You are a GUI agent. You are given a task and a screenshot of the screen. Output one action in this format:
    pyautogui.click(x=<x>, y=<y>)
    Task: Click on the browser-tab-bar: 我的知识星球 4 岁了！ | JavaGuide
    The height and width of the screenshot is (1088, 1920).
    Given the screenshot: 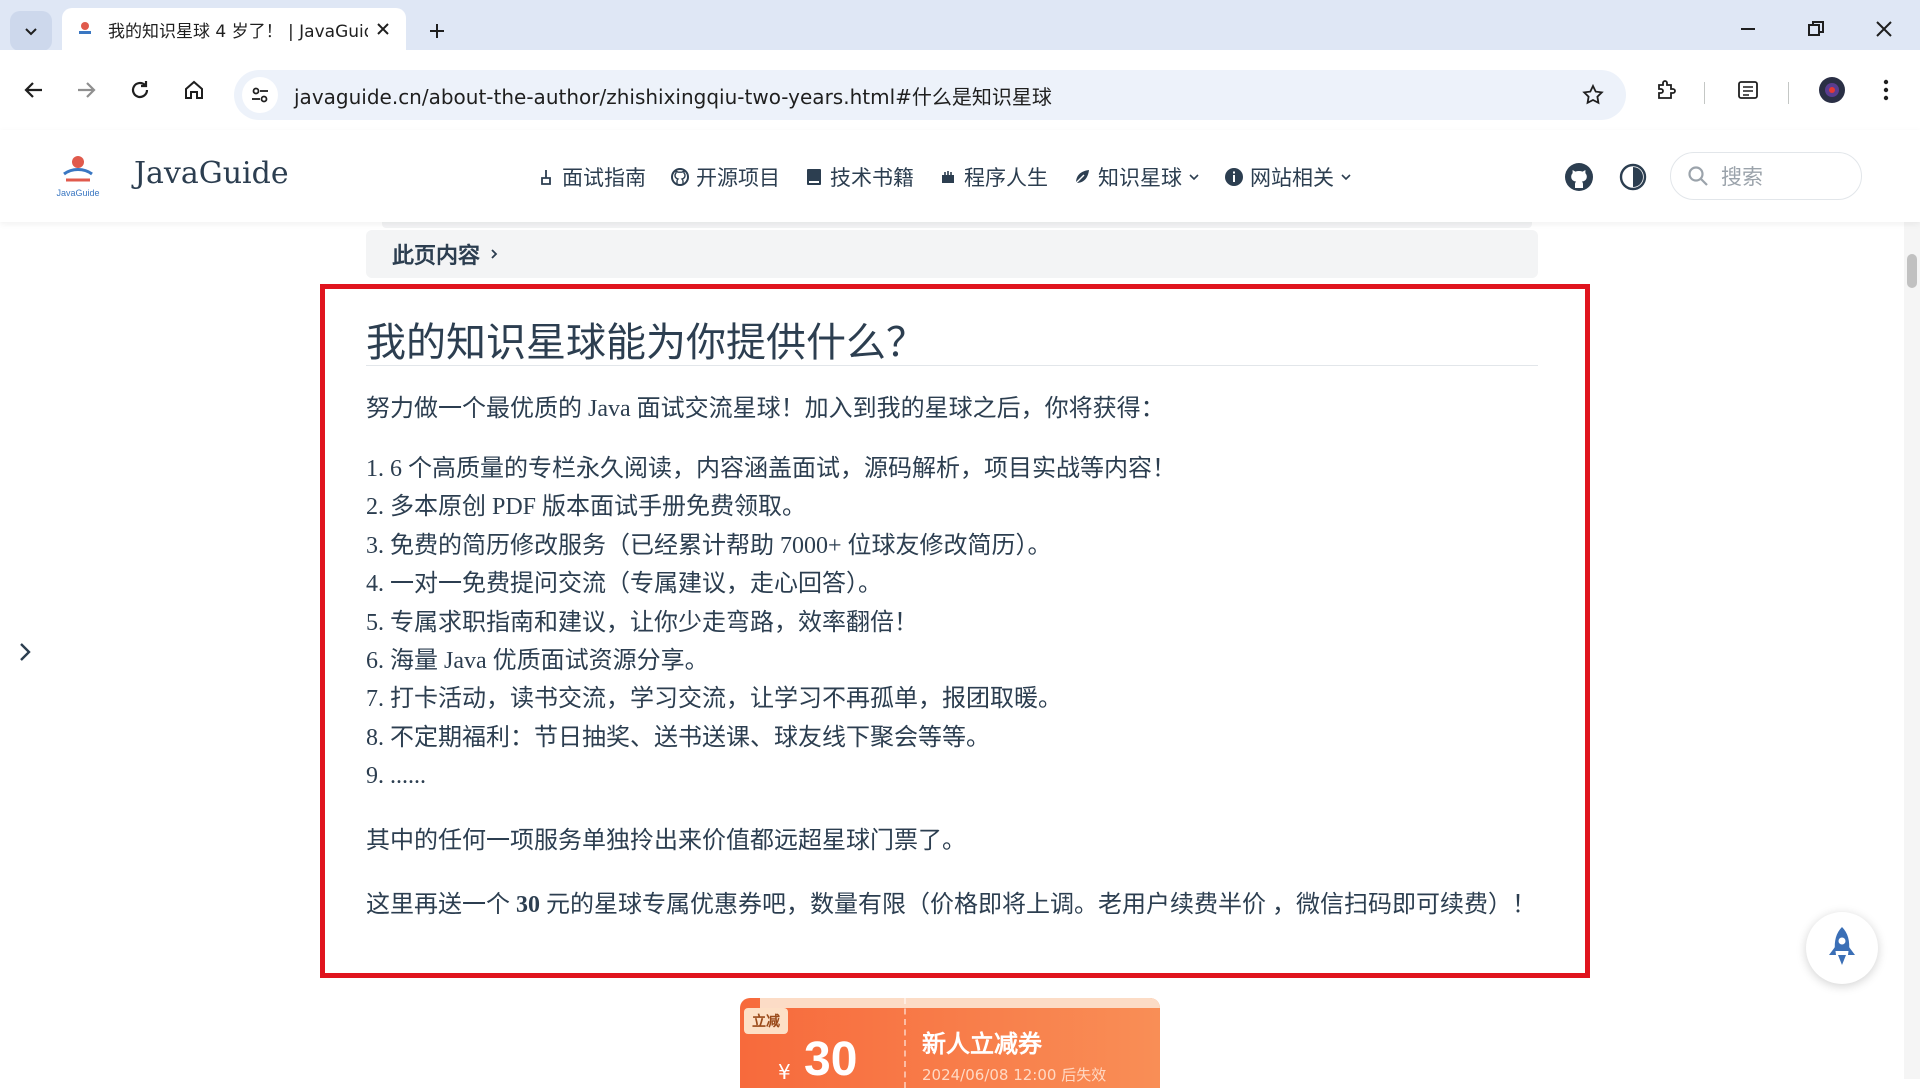 What is the action you would take?
    pyautogui.click(x=960, y=25)
    